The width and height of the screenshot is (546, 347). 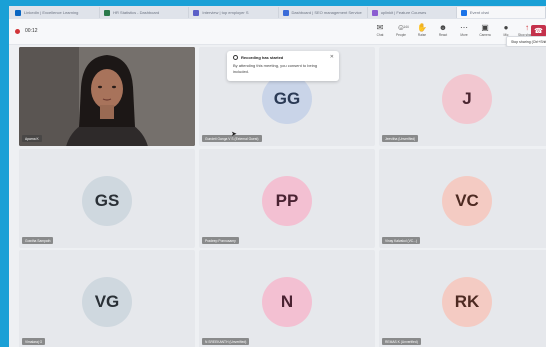 I want to click on participant-tile: N N SREEKANTH (Unverified), so click(x=287, y=298).